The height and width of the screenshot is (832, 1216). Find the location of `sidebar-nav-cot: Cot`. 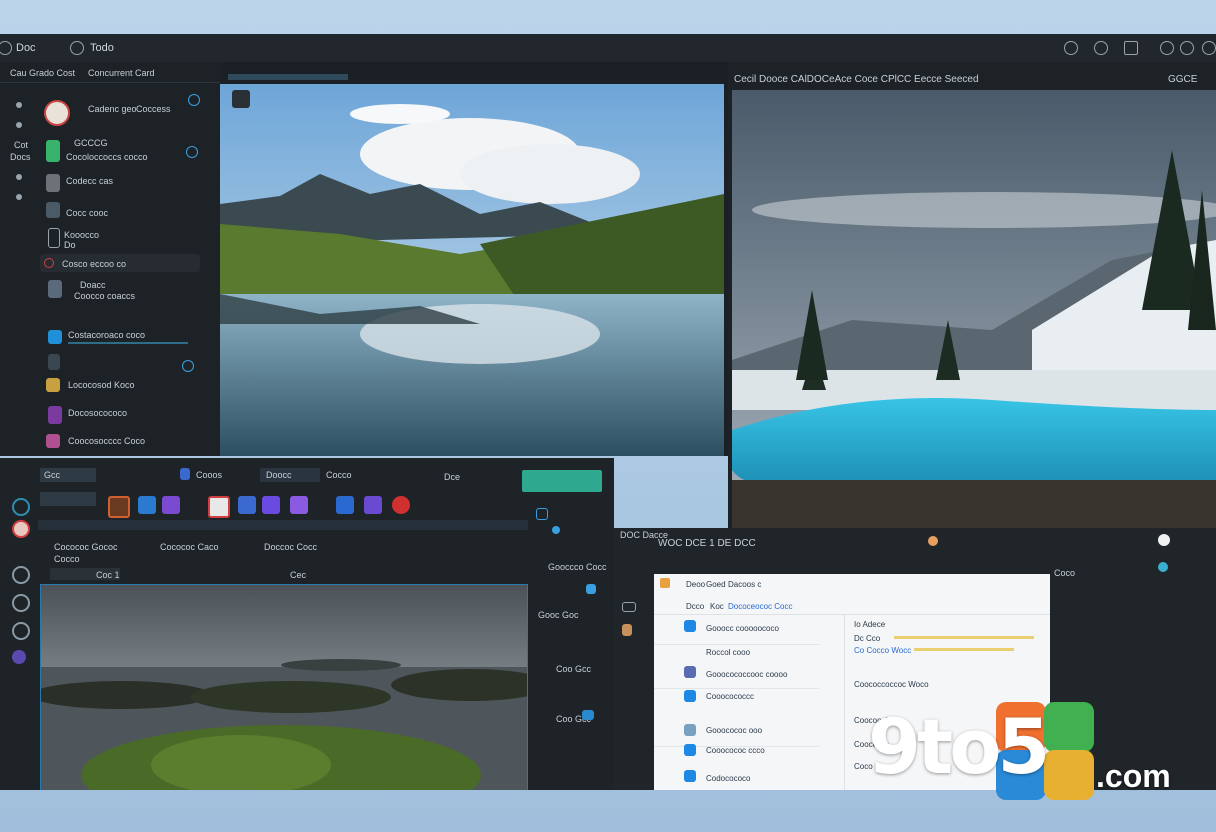

sidebar-nav-cot: Cot is located at coordinates (21, 145).